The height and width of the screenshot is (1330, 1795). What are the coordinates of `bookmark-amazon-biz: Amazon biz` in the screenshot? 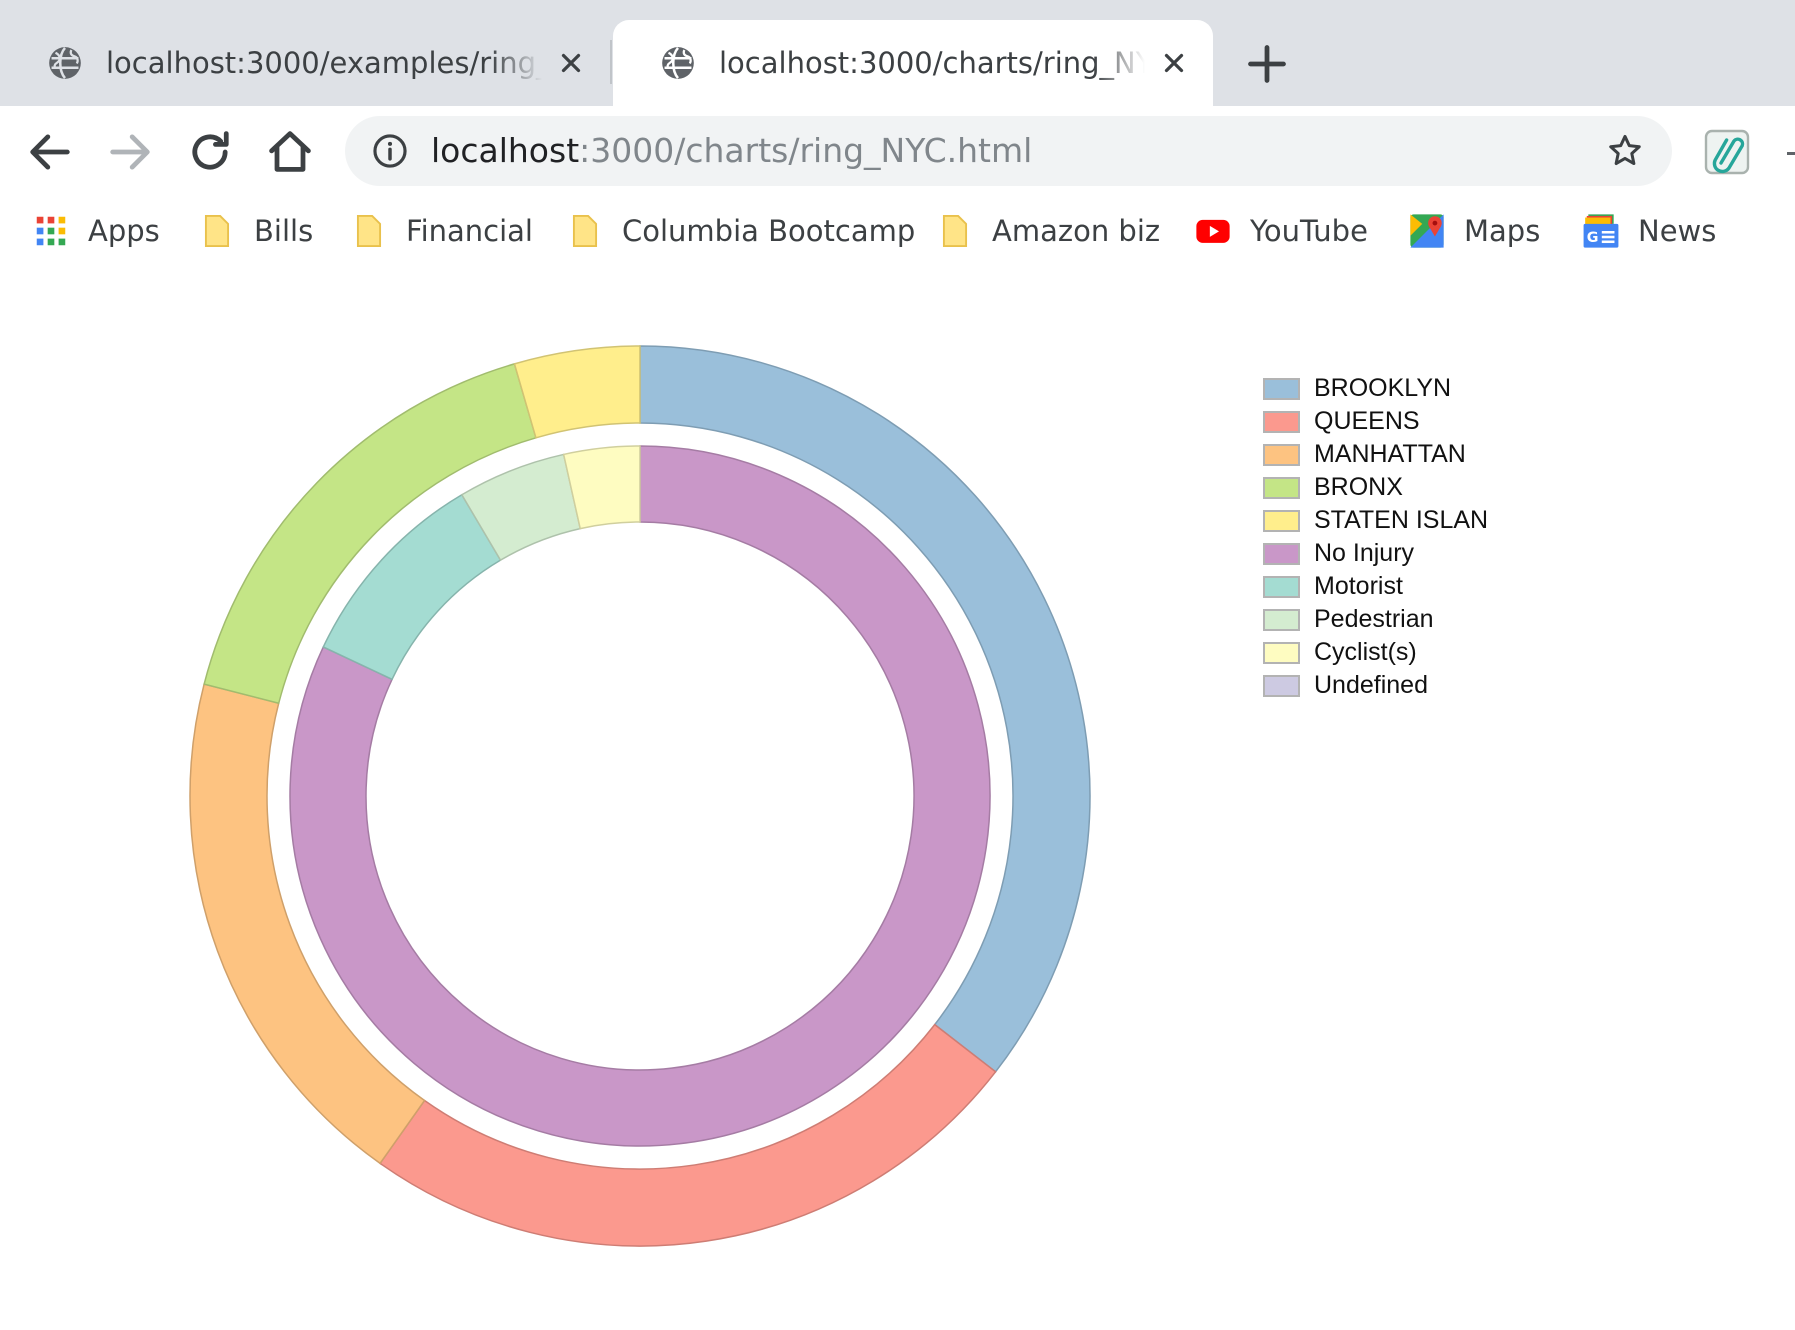 It's located at (1048, 231).